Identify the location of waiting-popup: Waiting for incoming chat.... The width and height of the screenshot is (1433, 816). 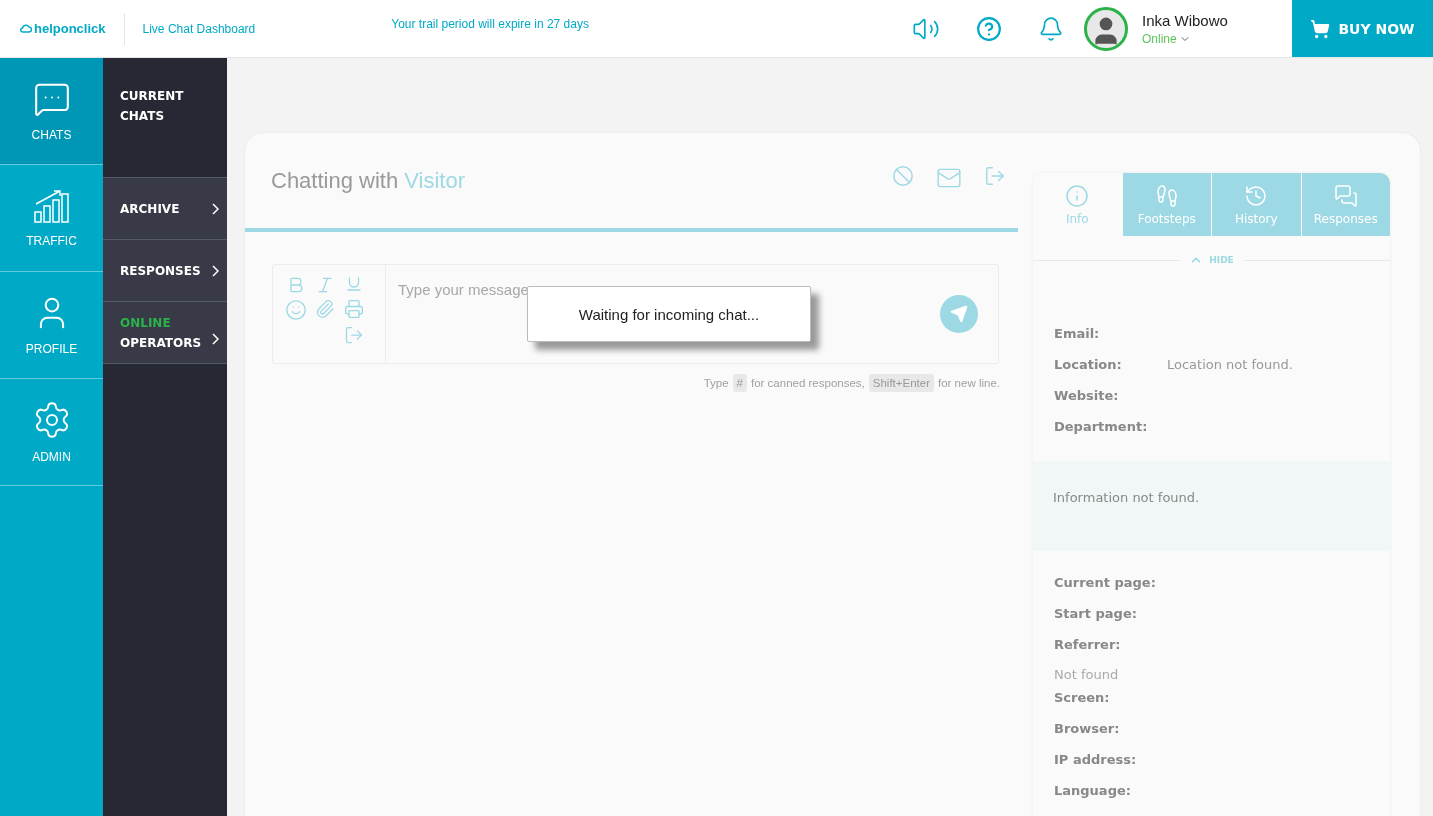
(669, 314).